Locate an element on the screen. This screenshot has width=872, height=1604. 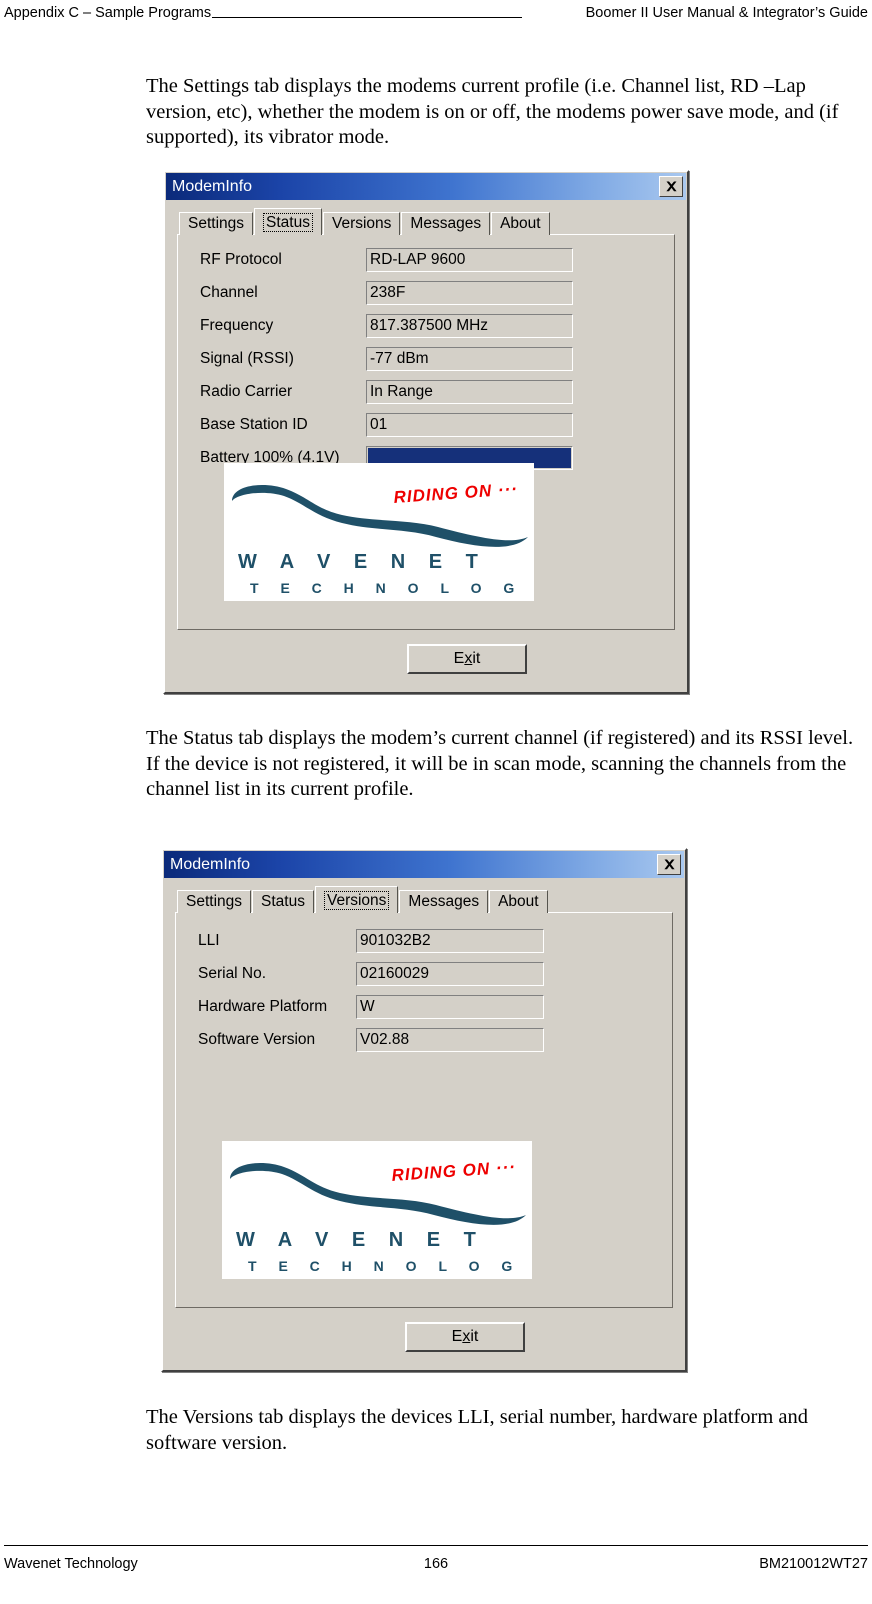
field-hardware-platform: Hardware Platform W is located at coordinates (424, 1007).